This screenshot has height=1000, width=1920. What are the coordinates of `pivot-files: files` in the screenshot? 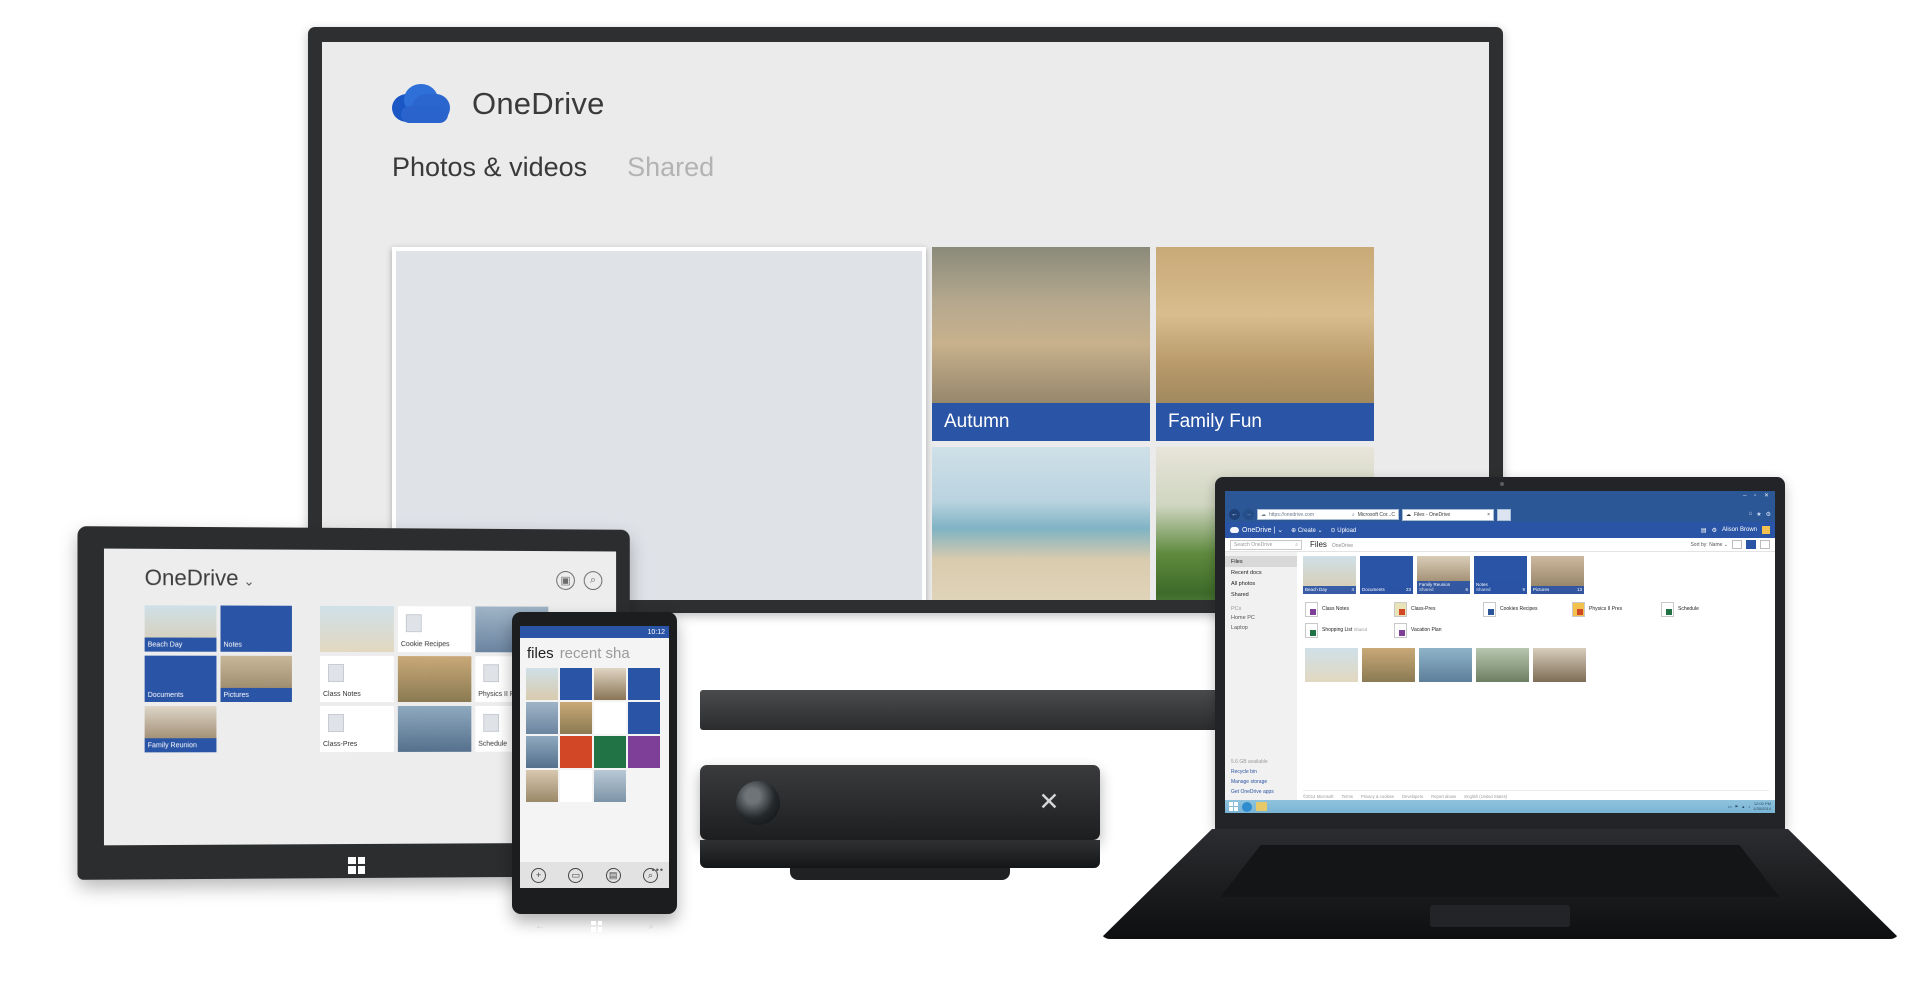 It's located at (540, 653).